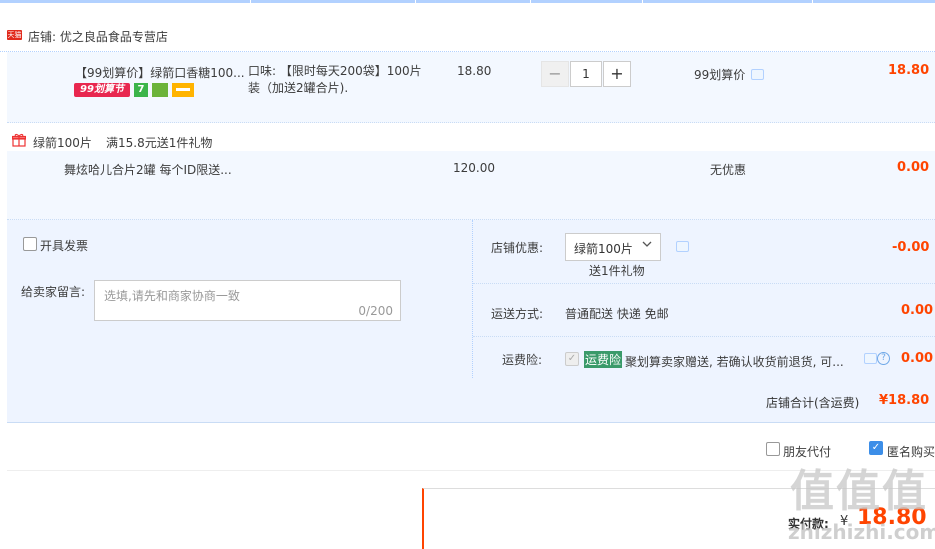  I want to click on quantity-minus-button: −, so click(555, 74).